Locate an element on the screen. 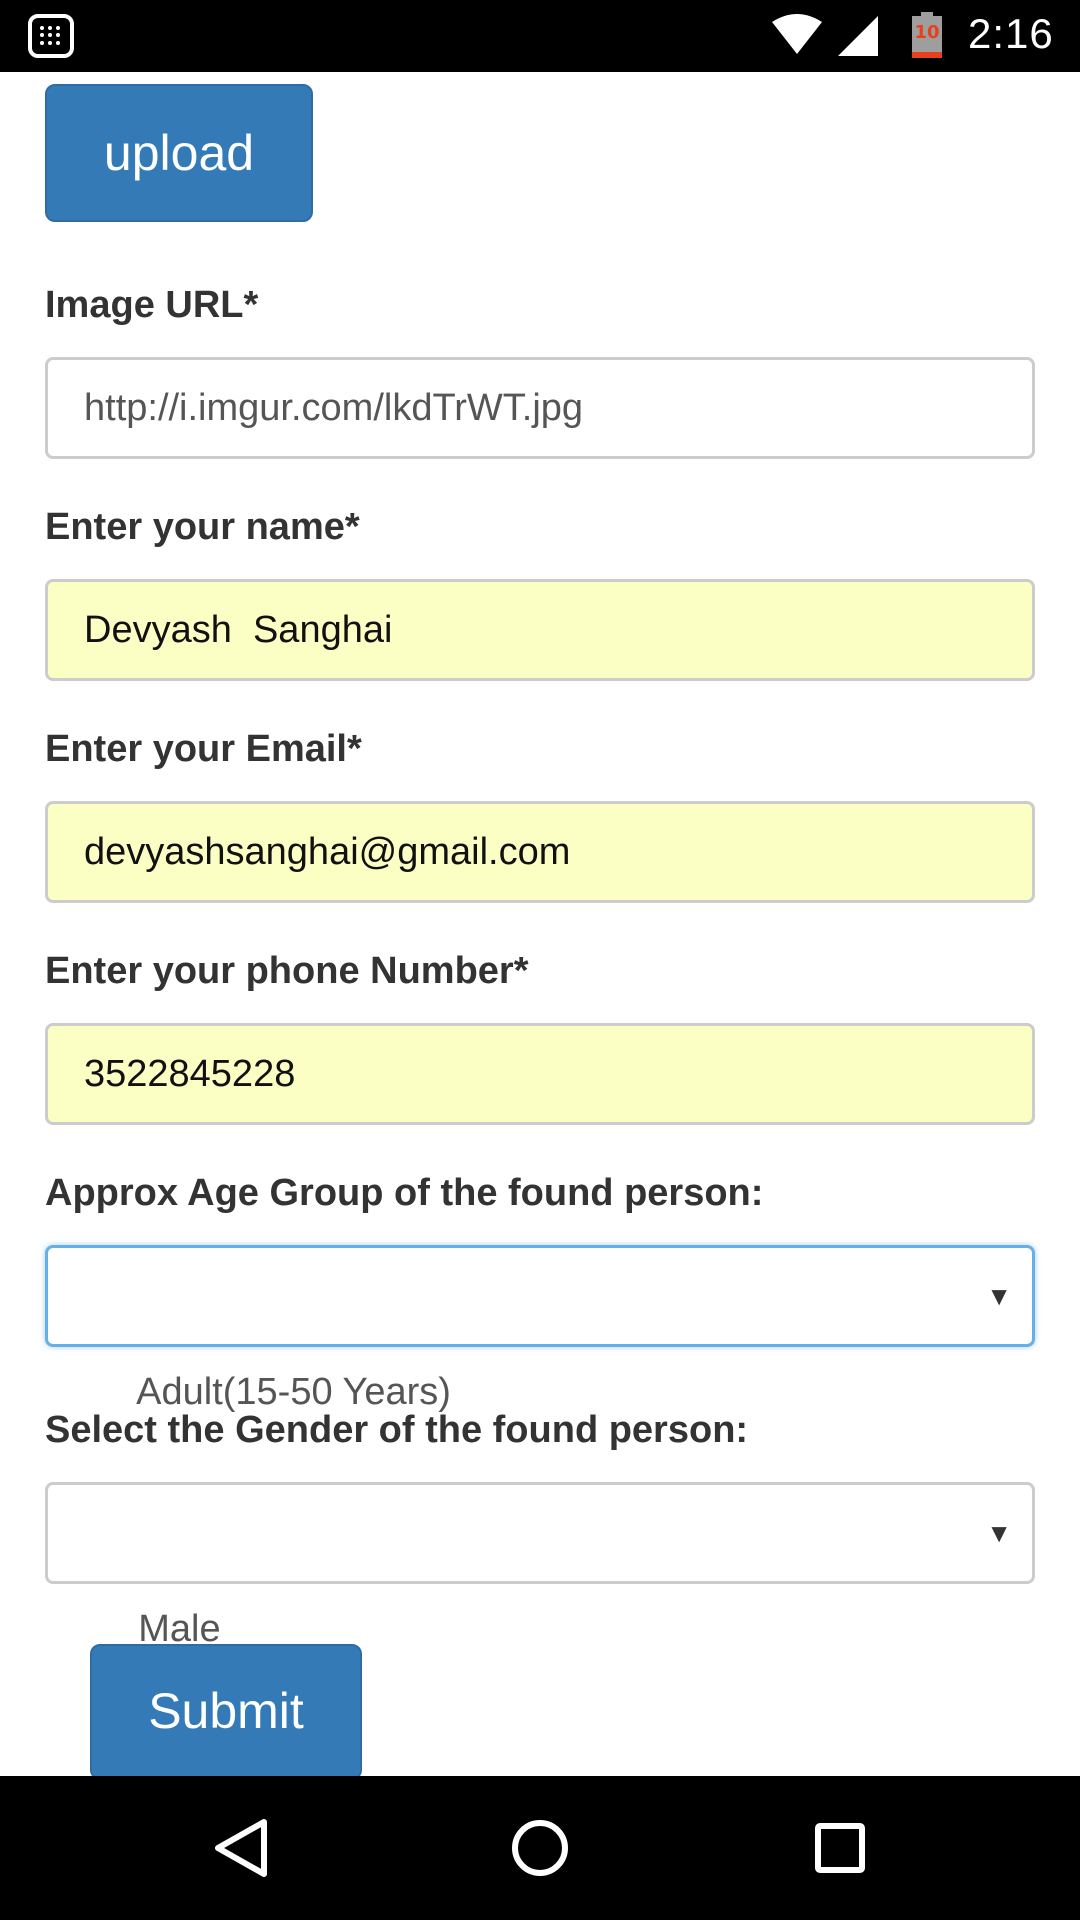  cell-signal-icon is located at coordinates (858, 36).